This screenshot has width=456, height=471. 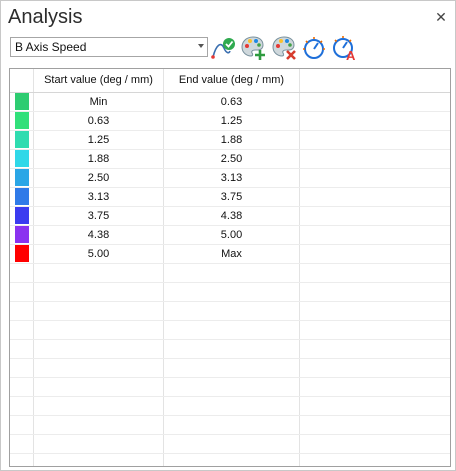 What do you see at coordinates (201, 46) in the screenshot?
I see `chevron-down-icon` at bounding box center [201, 46].